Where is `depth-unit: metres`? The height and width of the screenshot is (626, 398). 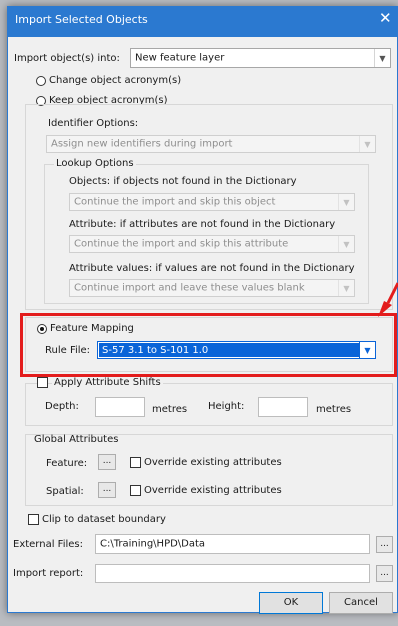
depth-unit: metres is located at coordinates (170, 409).